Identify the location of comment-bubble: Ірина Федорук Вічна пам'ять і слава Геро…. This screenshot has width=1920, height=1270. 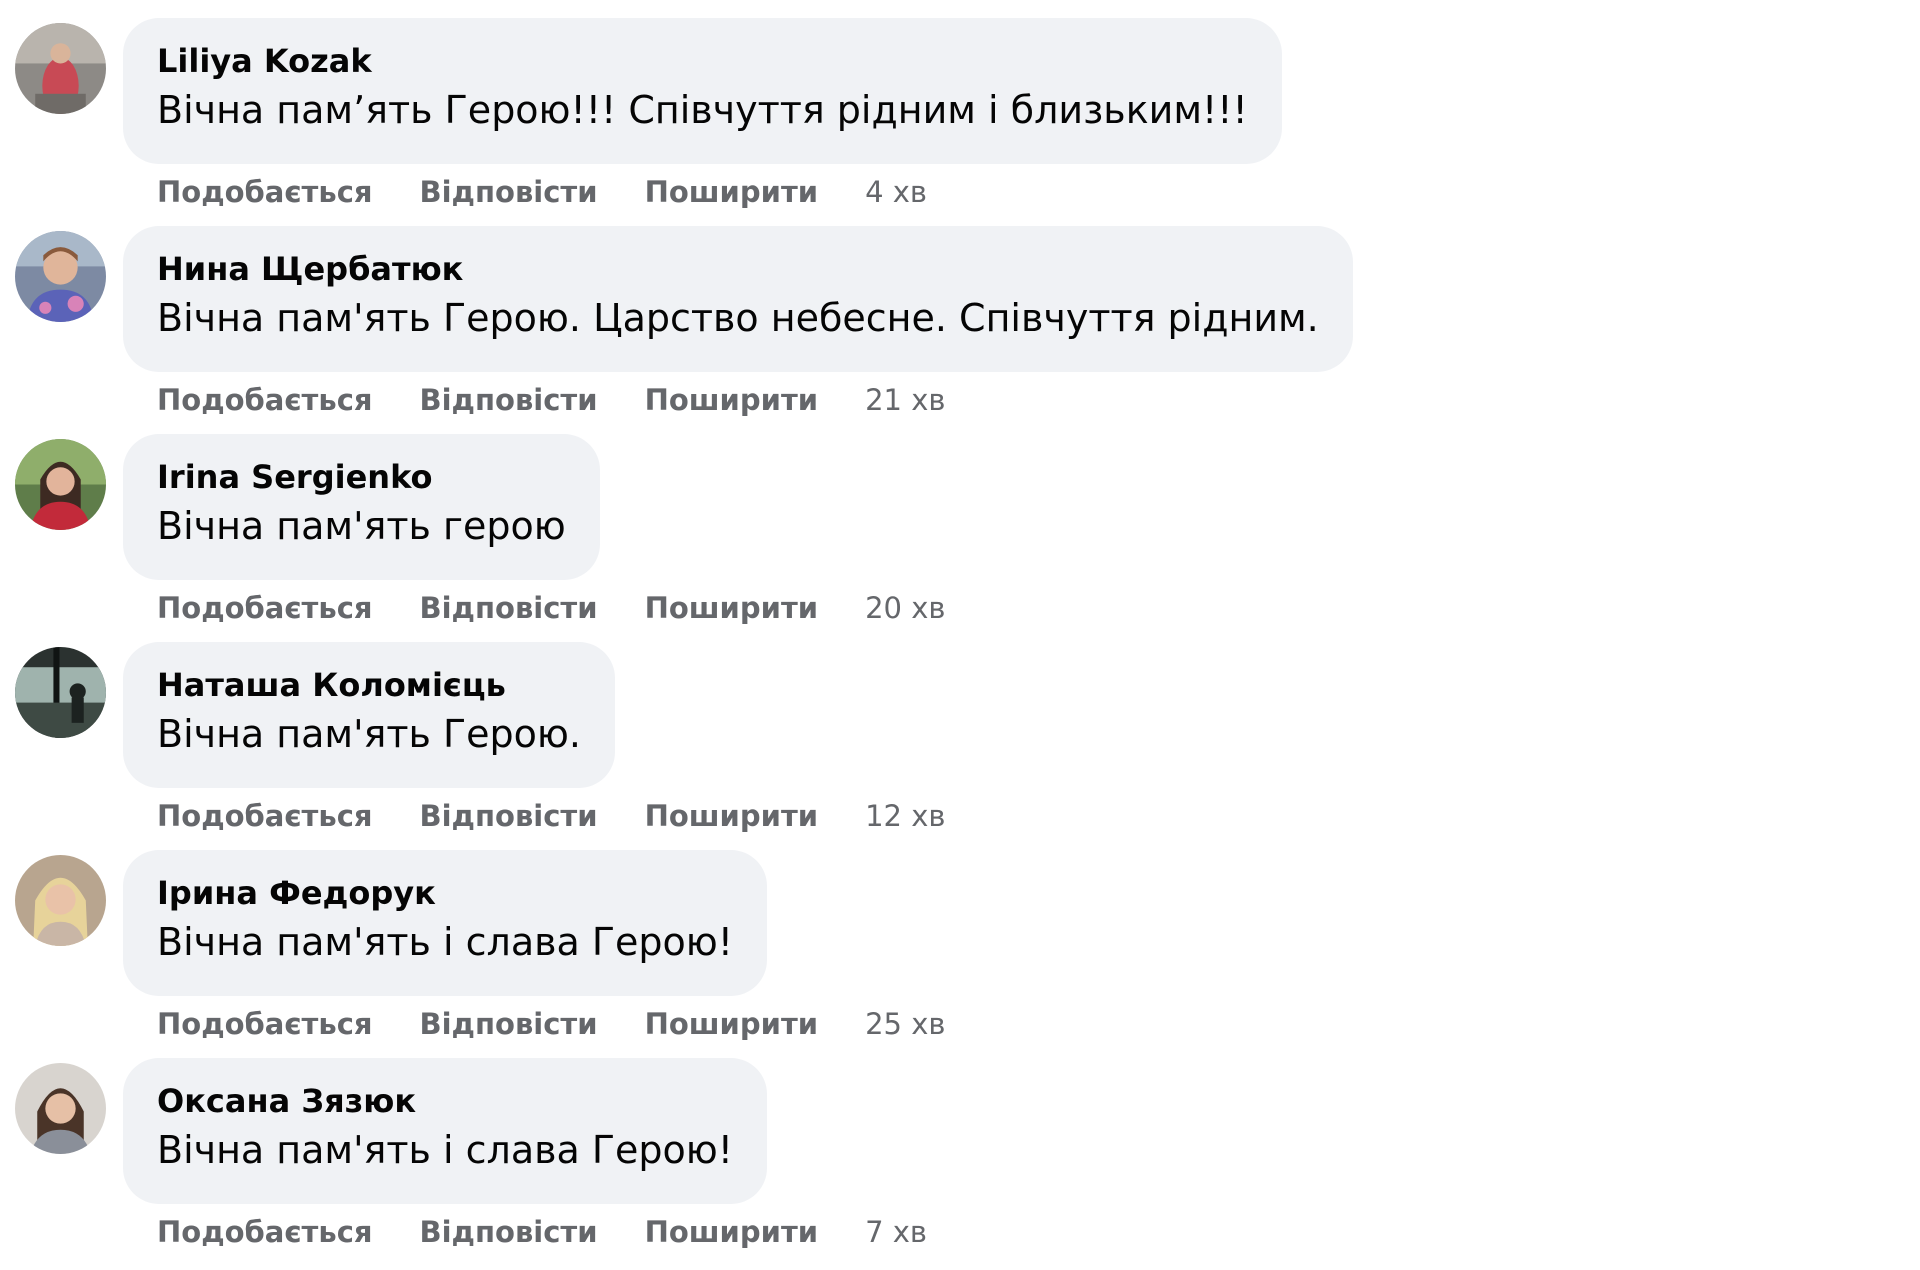
(445, 923).